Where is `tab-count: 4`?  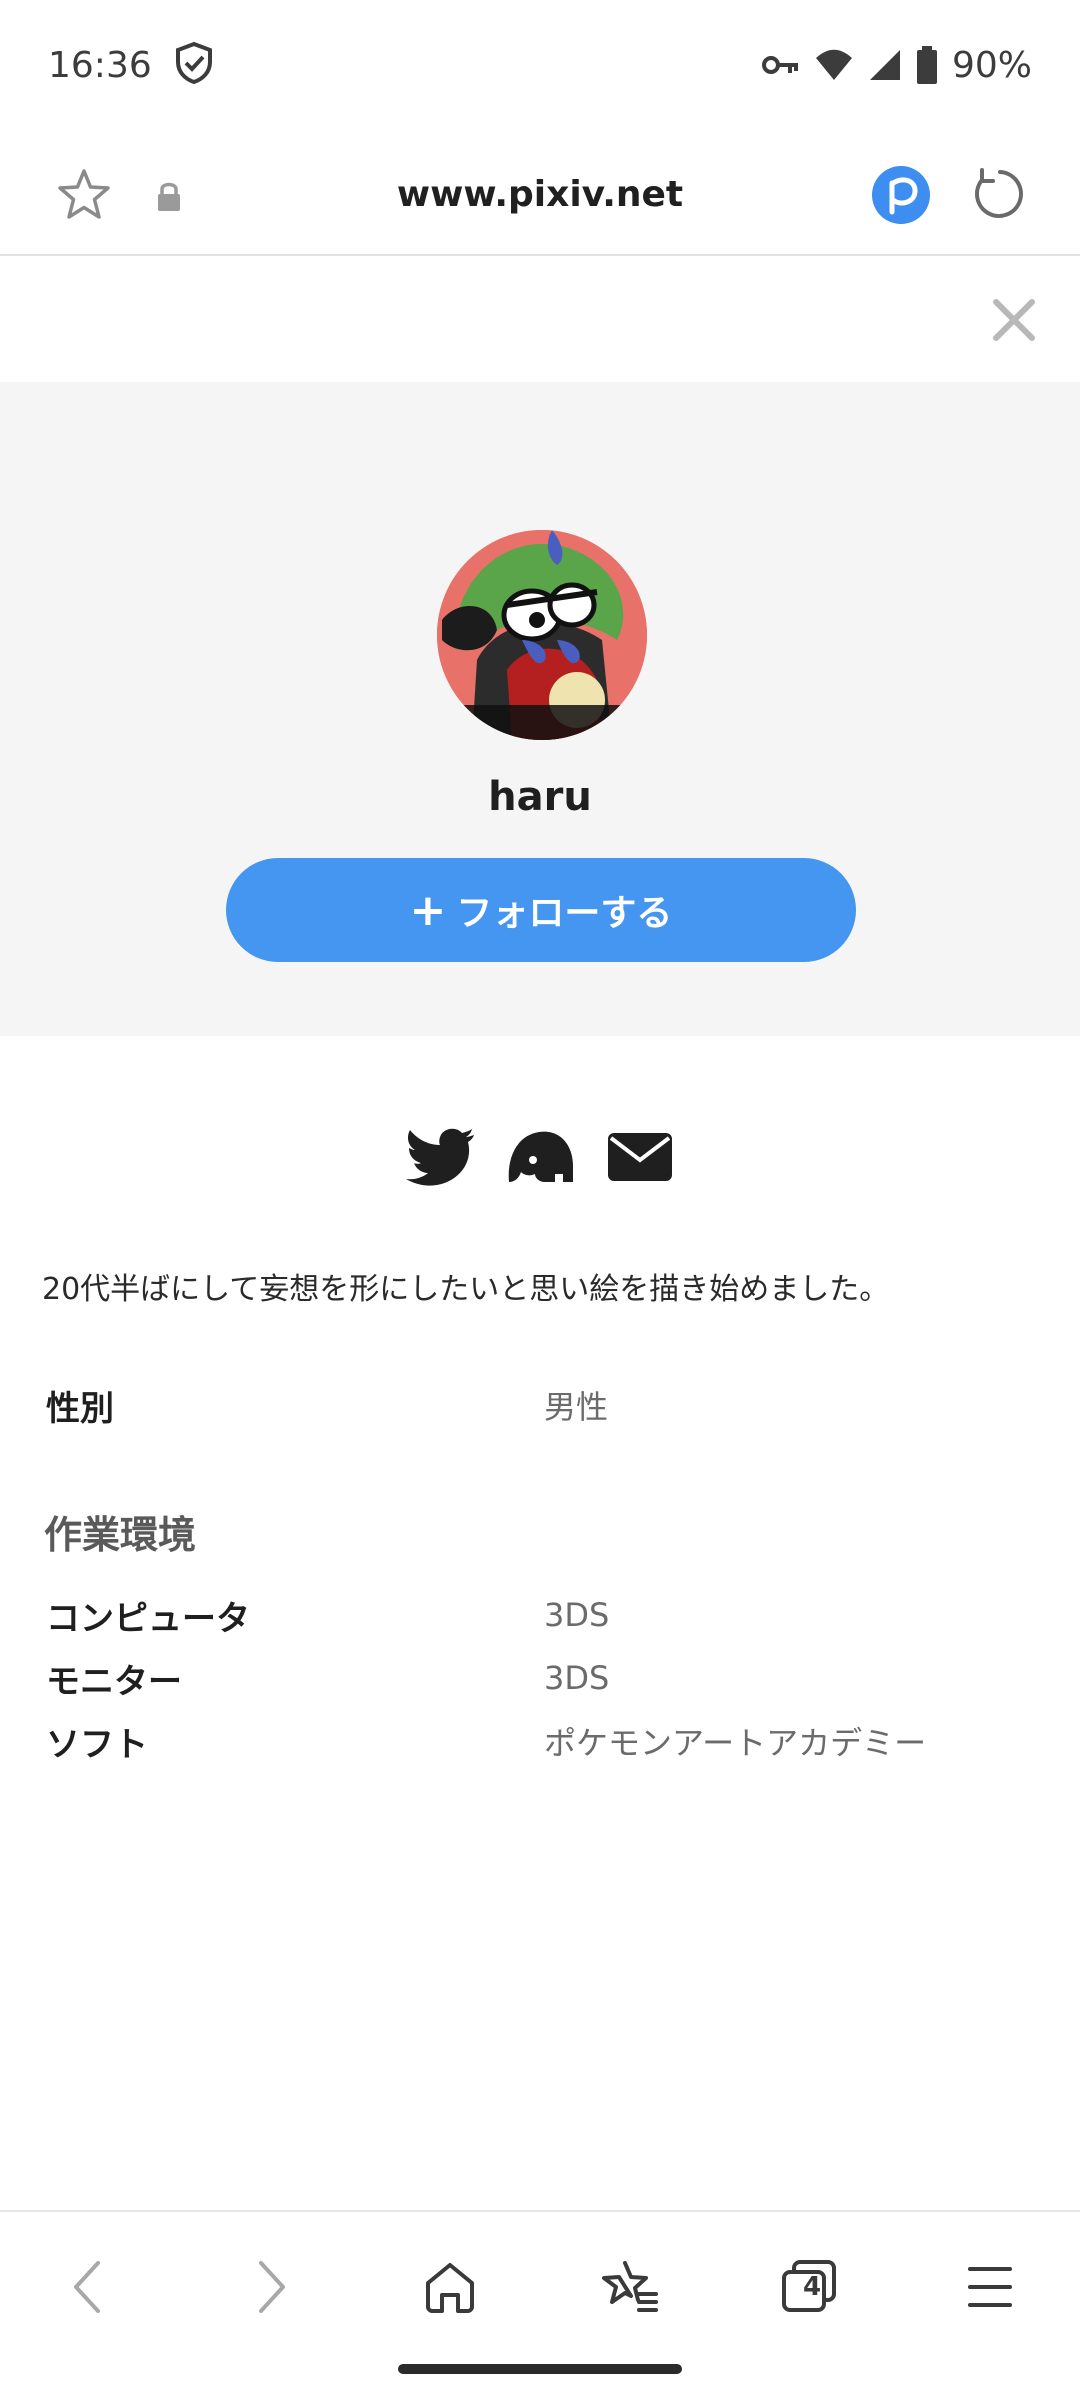
tab-count: 4 is located at coordinates (812, 2287).